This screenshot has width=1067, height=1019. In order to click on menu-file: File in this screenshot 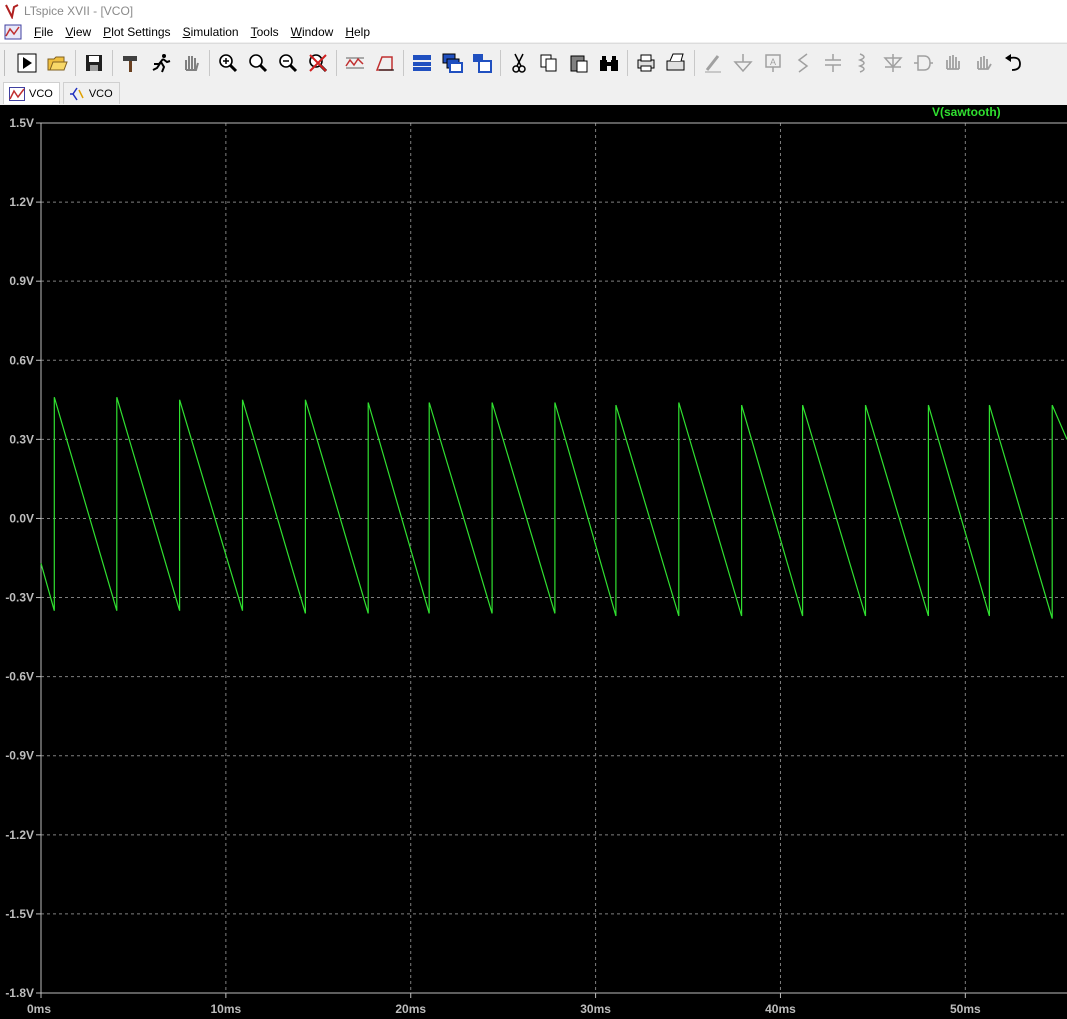, I will do `click(43, 32)`.